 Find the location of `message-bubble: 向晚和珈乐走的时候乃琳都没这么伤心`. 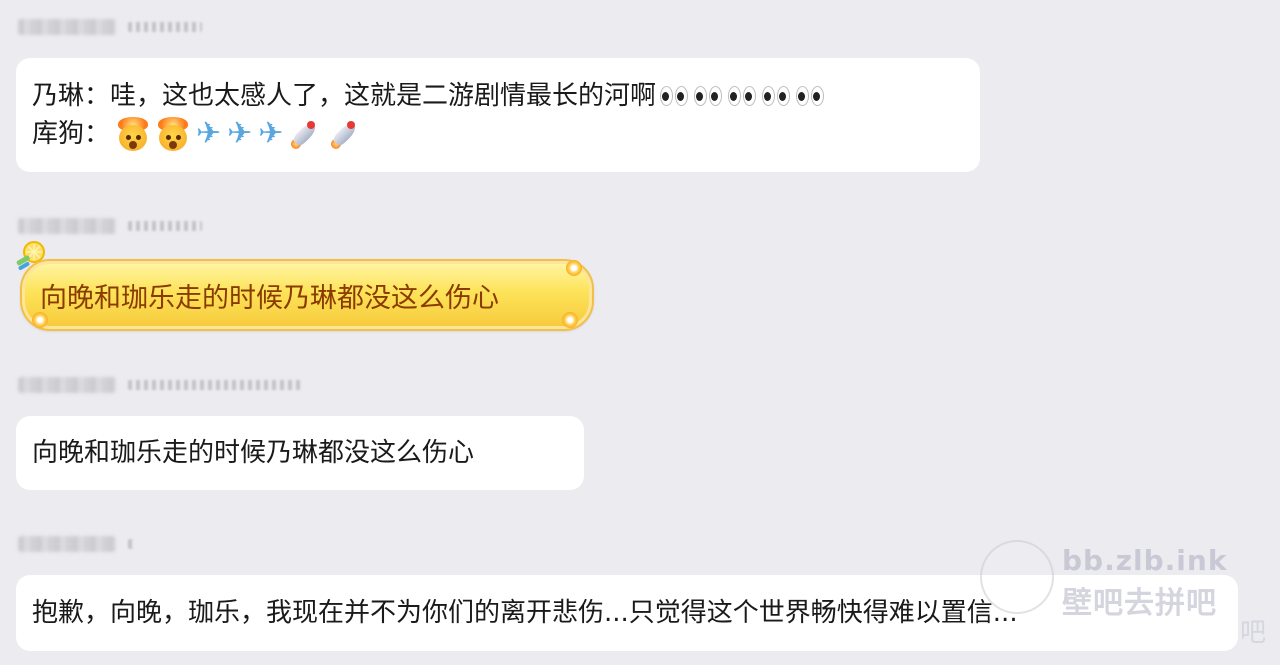

message-bubble: 向晚和珈乐走的时候乃琳都没这么伤心 is located at coordinates (300, 453).